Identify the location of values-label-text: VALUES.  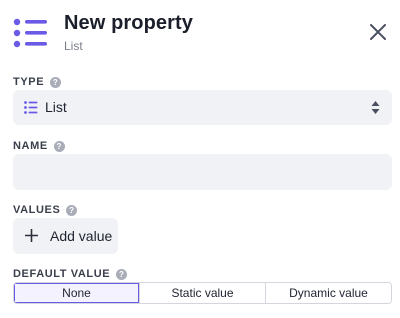
(37, 210).